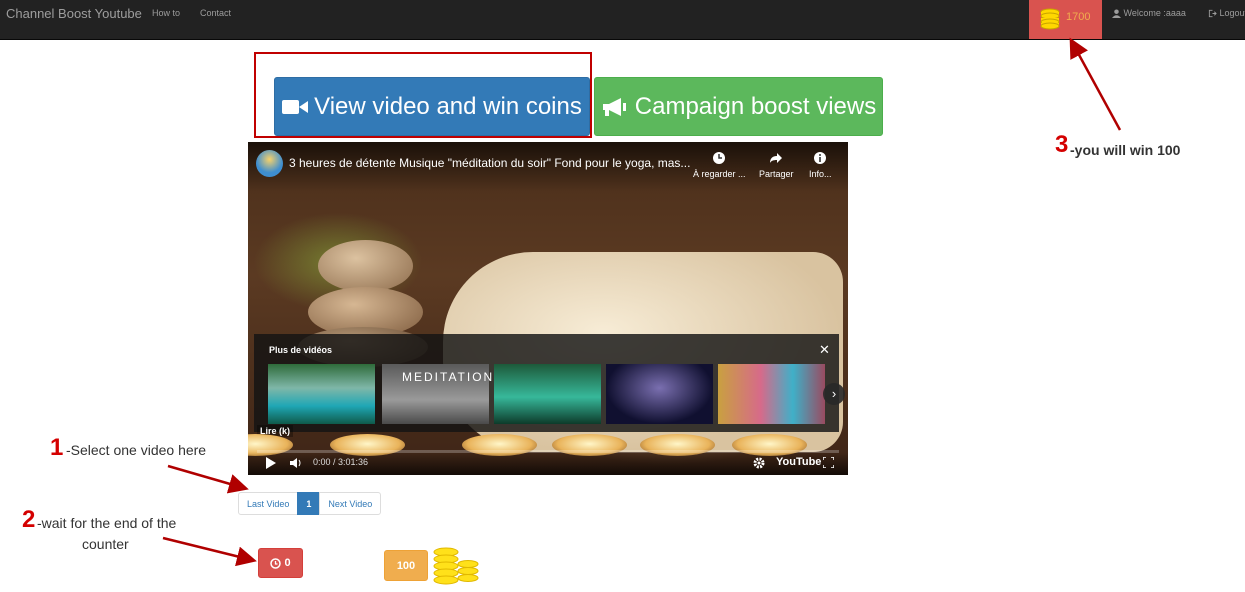 This screenshot has height=592, width=1245. I want to click on step1-text: -Select one video here, so click(136, 450).